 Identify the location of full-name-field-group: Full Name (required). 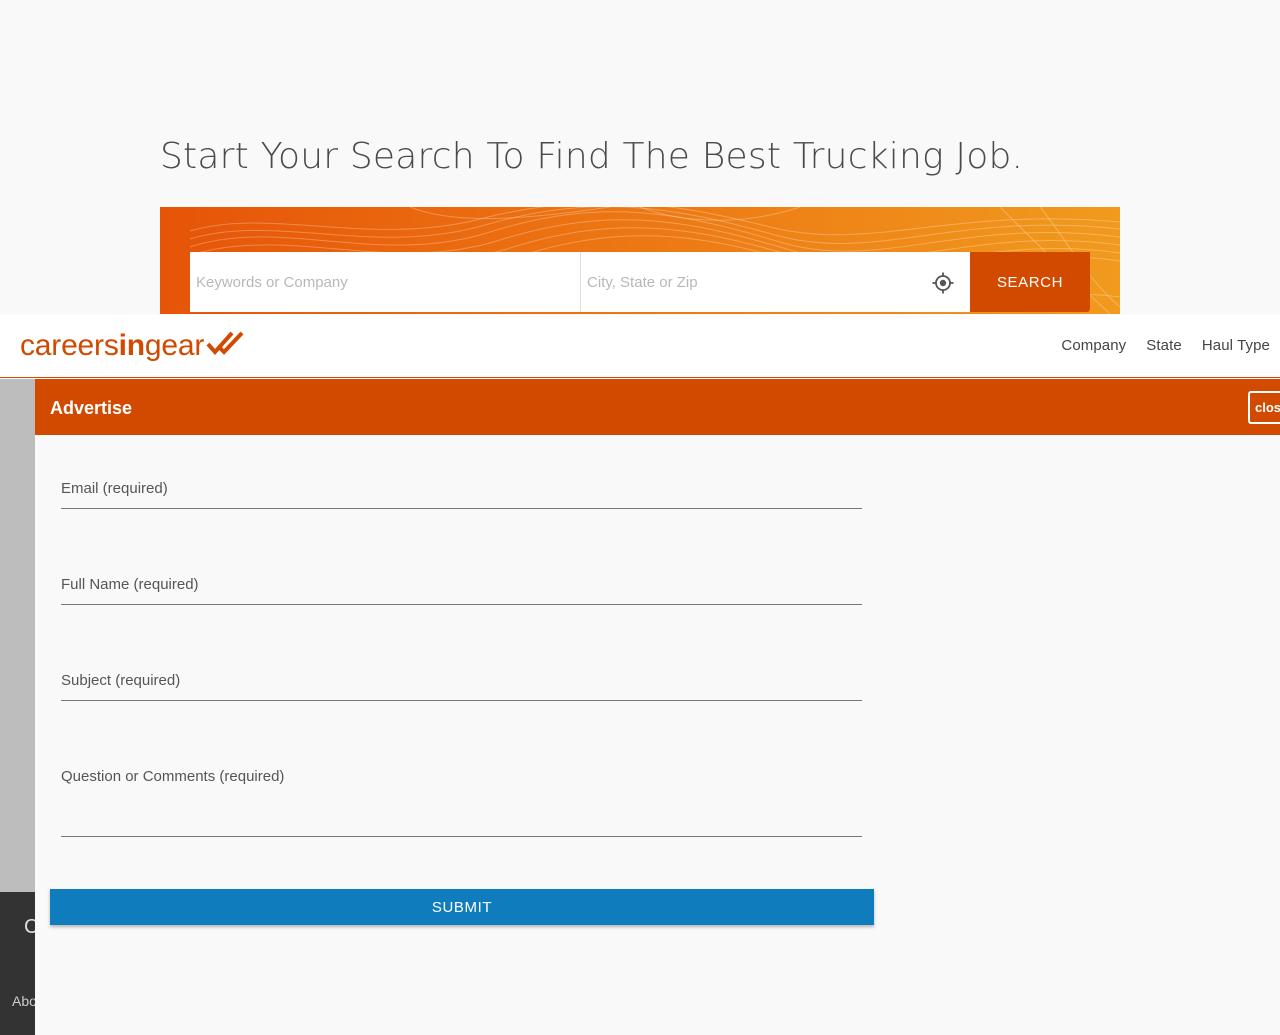
(461, 590).